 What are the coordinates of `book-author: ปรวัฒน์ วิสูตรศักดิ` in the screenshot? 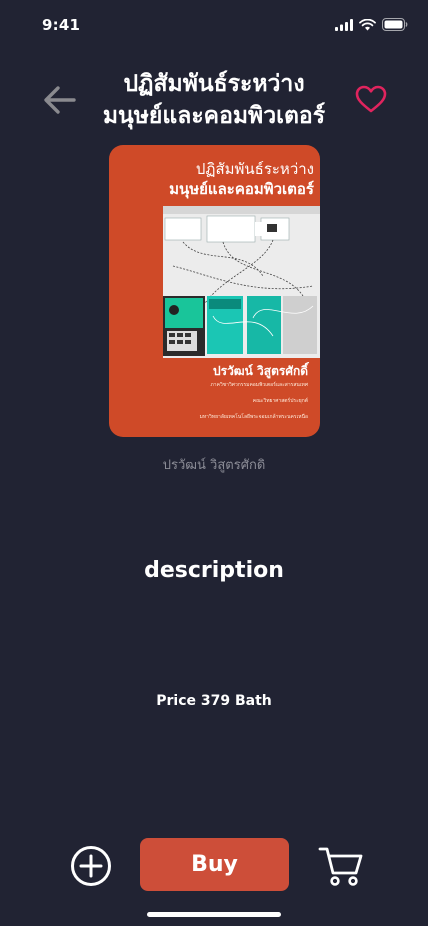 It's located at (214, 465).